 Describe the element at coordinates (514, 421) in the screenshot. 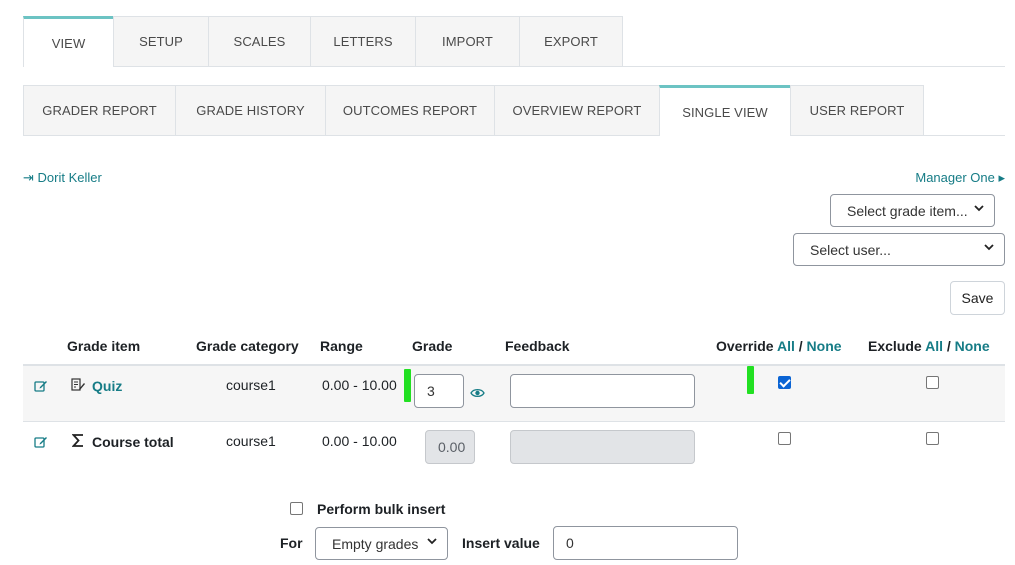

I see `table-row-divider` at that location.